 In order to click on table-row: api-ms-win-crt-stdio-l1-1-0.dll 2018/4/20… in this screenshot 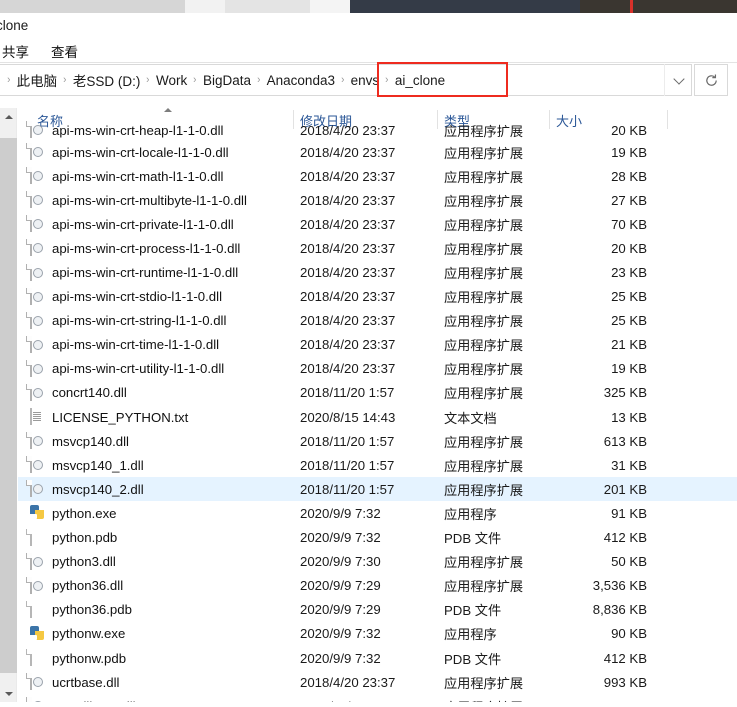, I will do `click(377, 297)`.